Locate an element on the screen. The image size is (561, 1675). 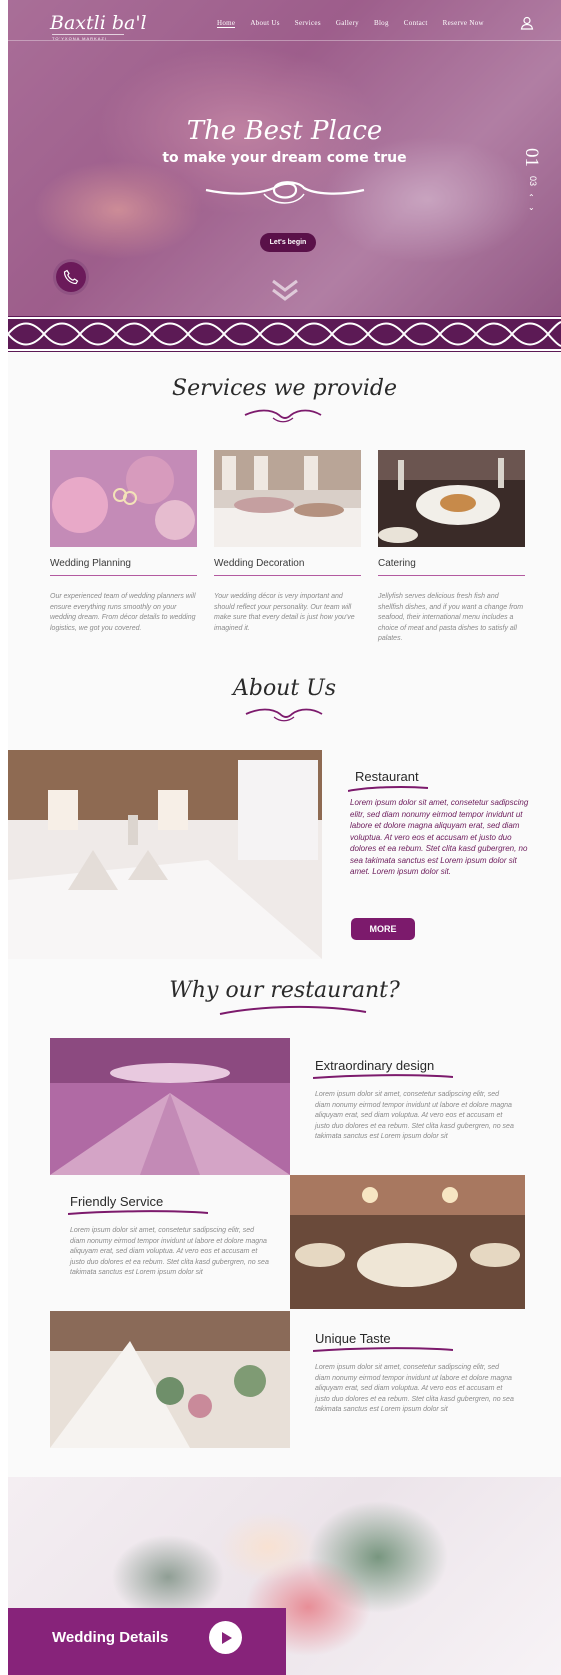
restaurant-image is located at coordinates (165, 854).